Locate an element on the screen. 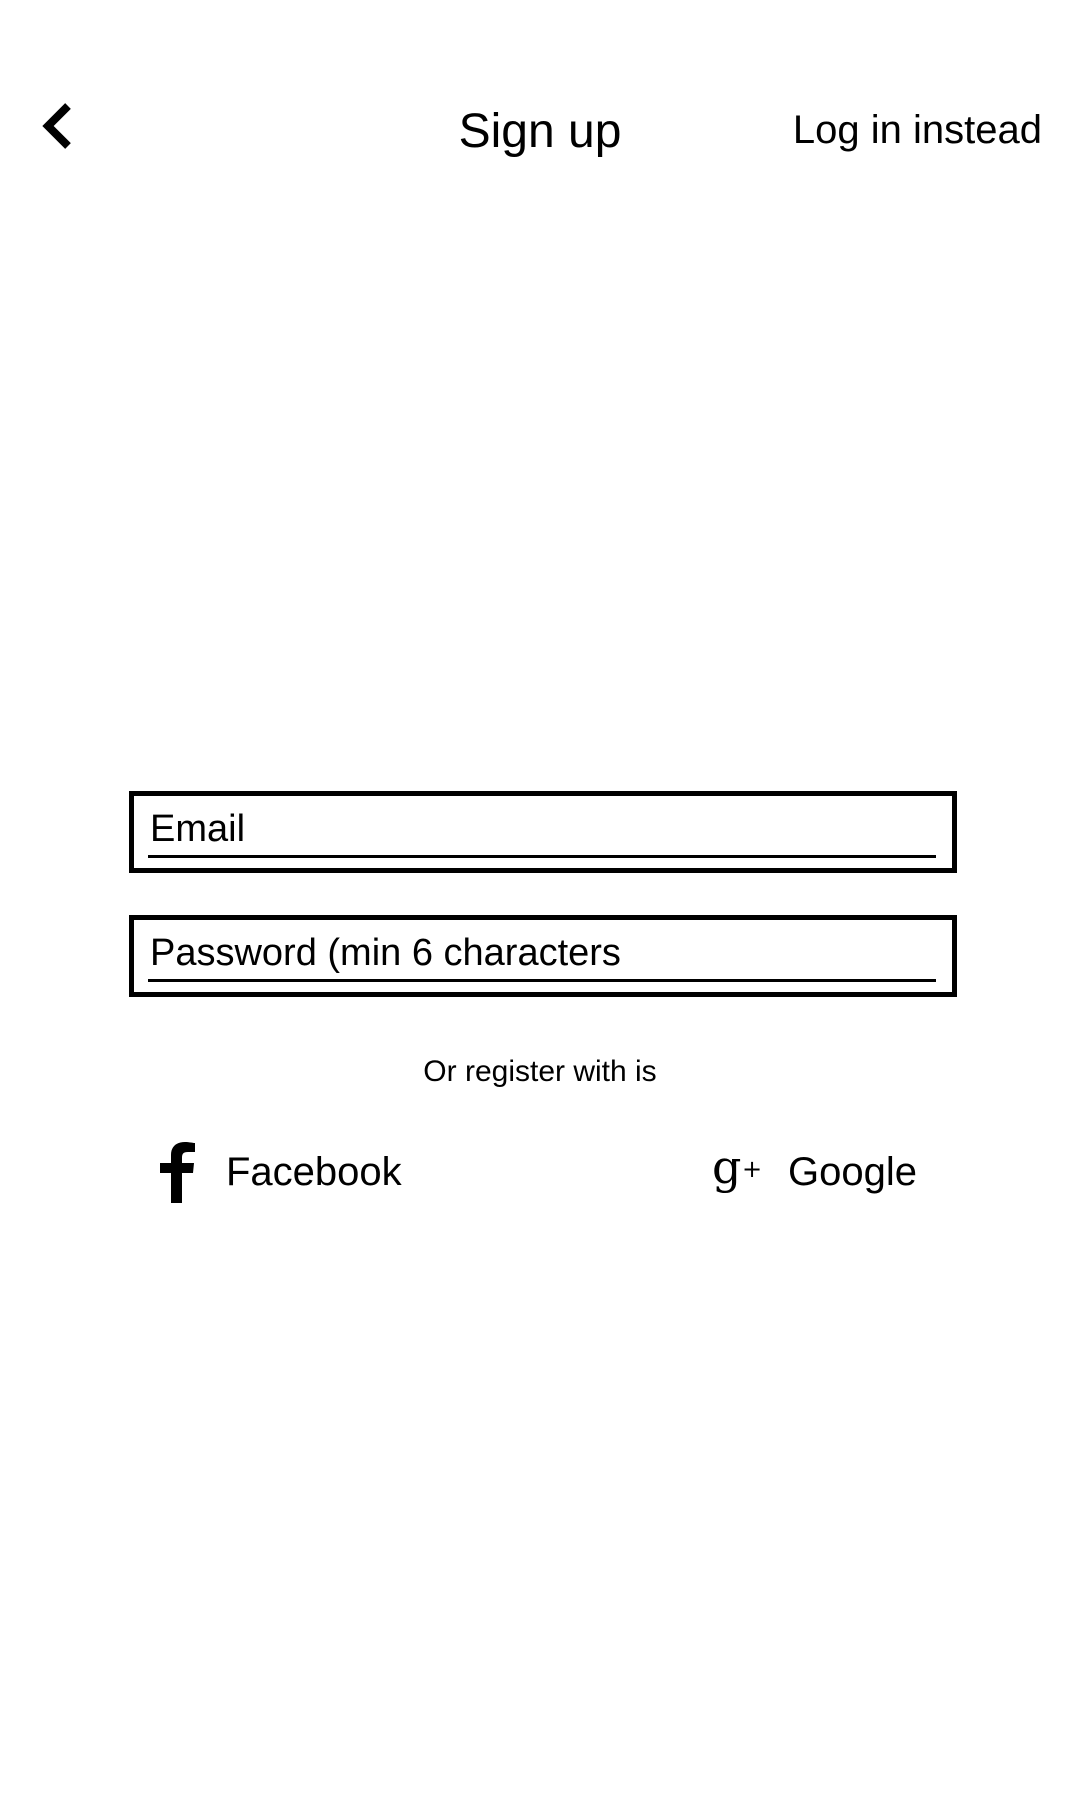 This screenshot has width=1080, height=1800. password-field-container is located at coordinates (543, 956).